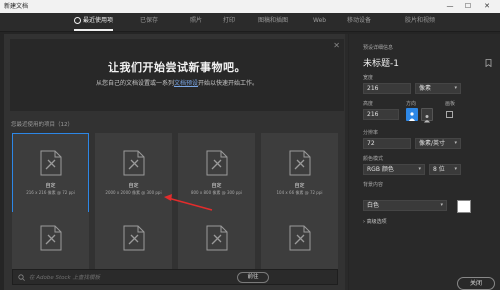 The image size is (500, 290). Describe the element at coordinates (149, 22) in the screenshot. I see `tab-saved: 已保存` at that location.